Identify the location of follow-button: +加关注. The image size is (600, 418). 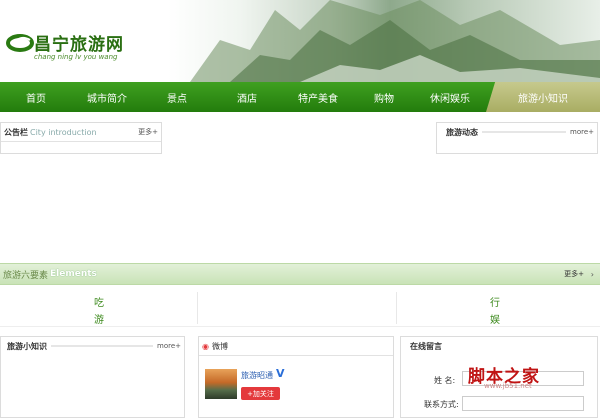
(260, 393).